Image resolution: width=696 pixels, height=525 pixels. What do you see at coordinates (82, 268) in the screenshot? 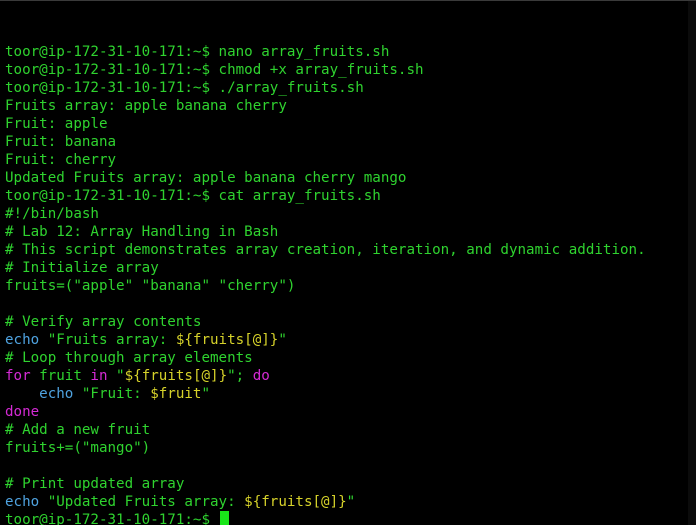
I see `terminal-text: # Initialize array` at bounding box center [82, 268].